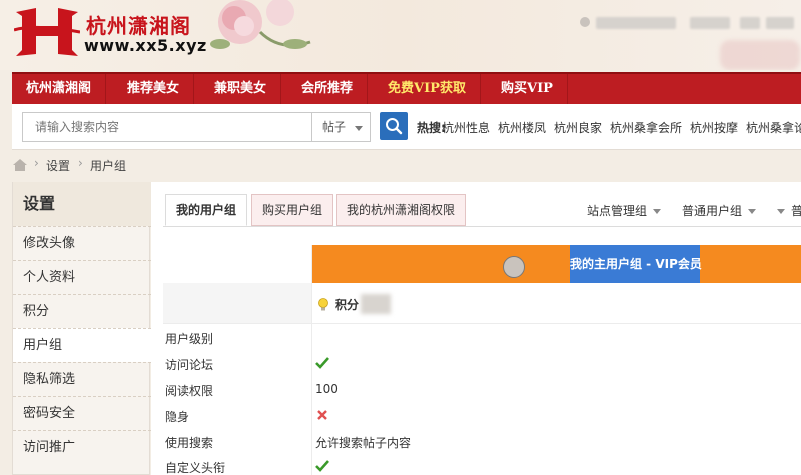  What do you see at coordinates (311, 360) in the screenshot?
I see `column-divider` at bounding box center [311, 360].